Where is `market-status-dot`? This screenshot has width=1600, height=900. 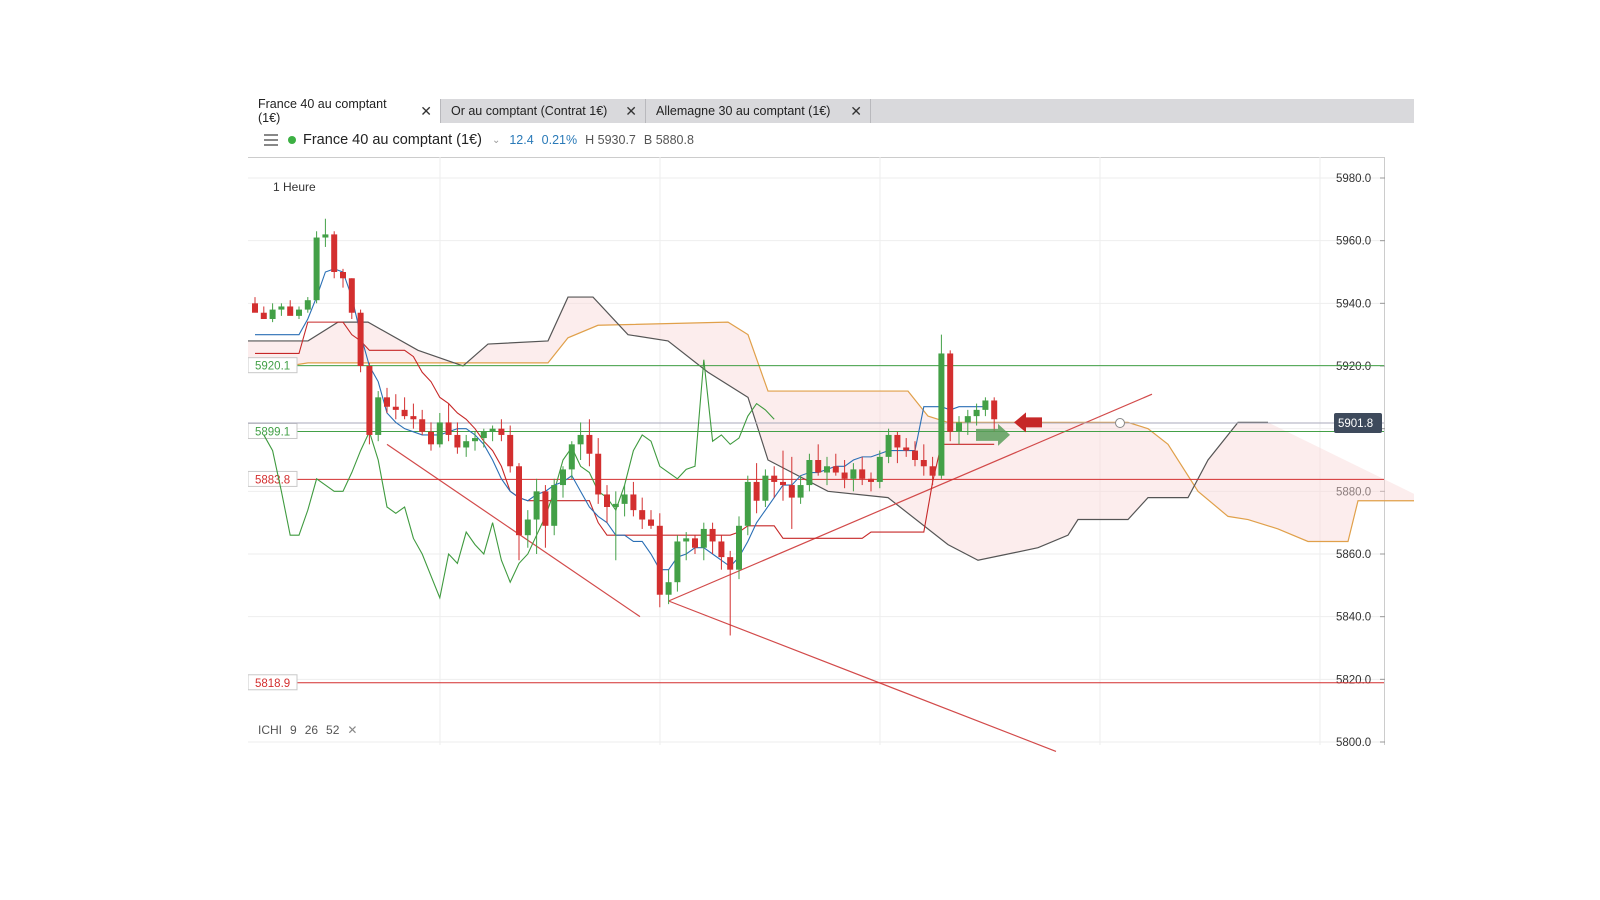
market-status-dot is located at coordinates (292, 140).